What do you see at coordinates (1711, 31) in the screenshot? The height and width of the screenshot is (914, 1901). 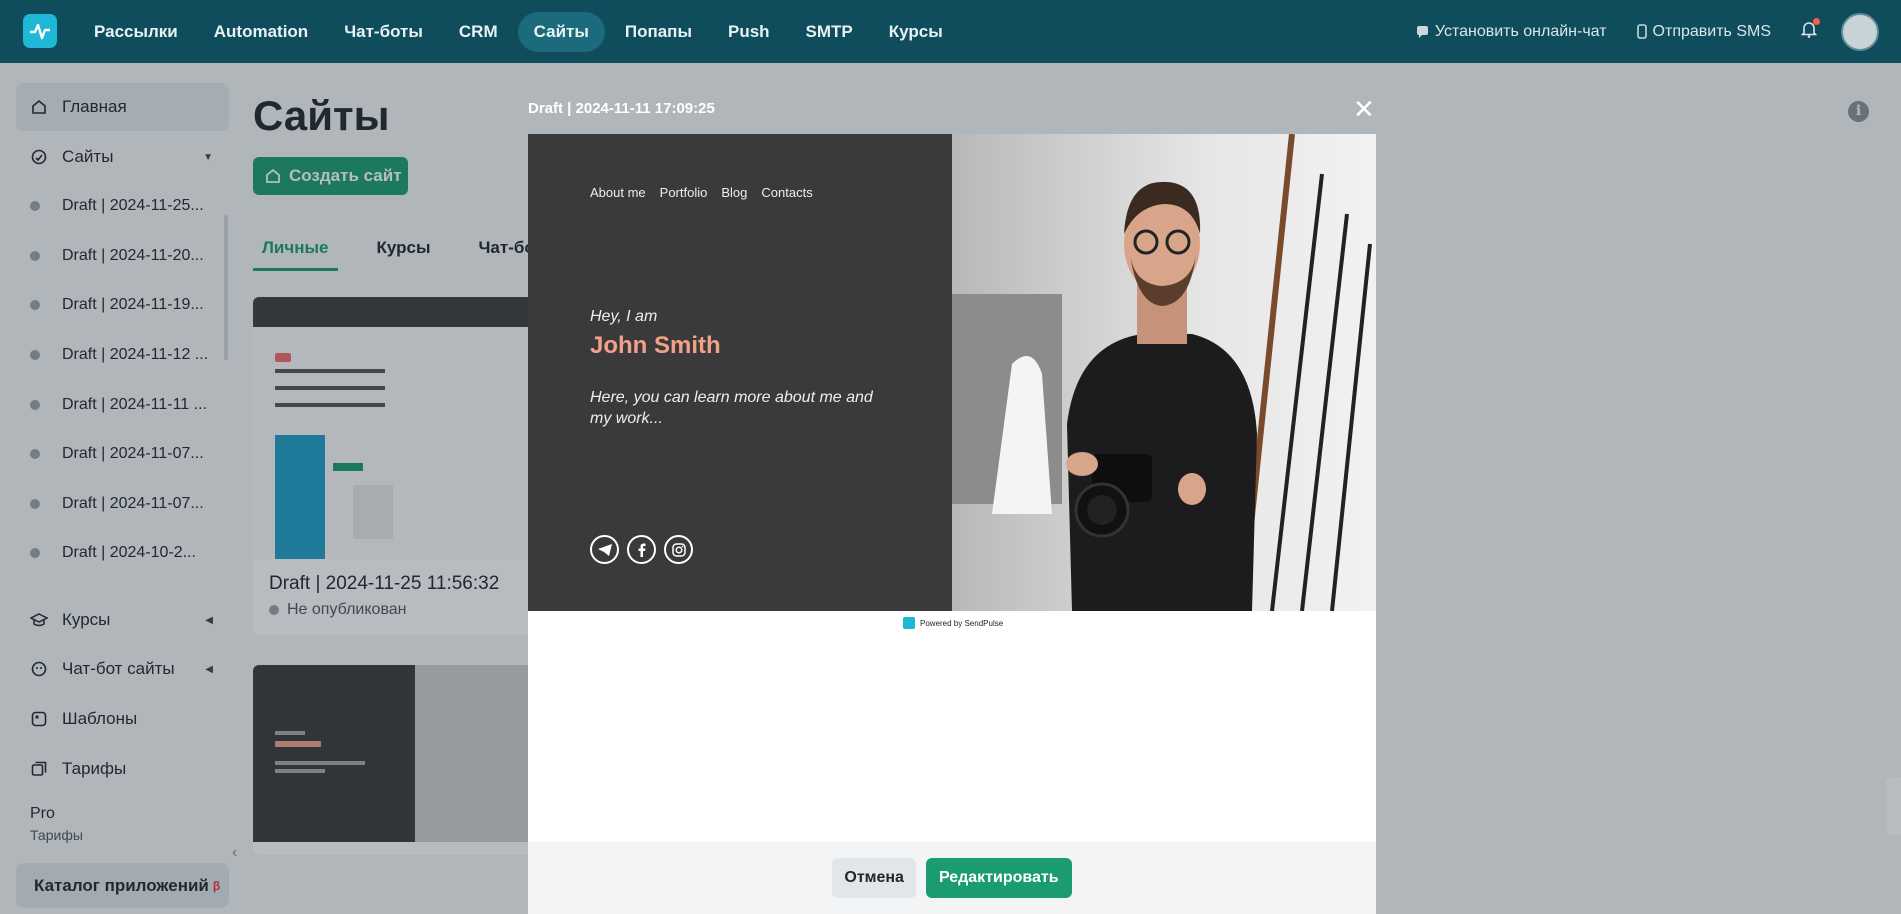 I see `send-sms-label: Отправить SMS` at bounding box center [1711, 31].